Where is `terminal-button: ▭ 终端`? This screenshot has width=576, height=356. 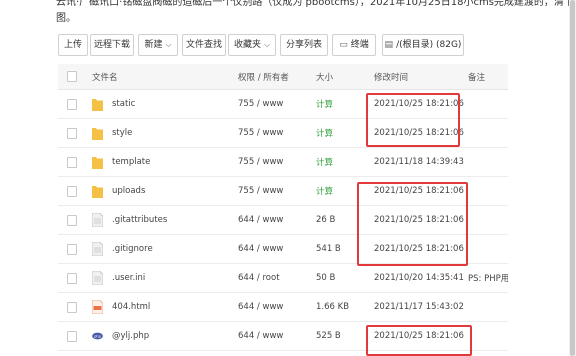
terminal-button: ▭ 终端 is located at coordinates (354, 45).